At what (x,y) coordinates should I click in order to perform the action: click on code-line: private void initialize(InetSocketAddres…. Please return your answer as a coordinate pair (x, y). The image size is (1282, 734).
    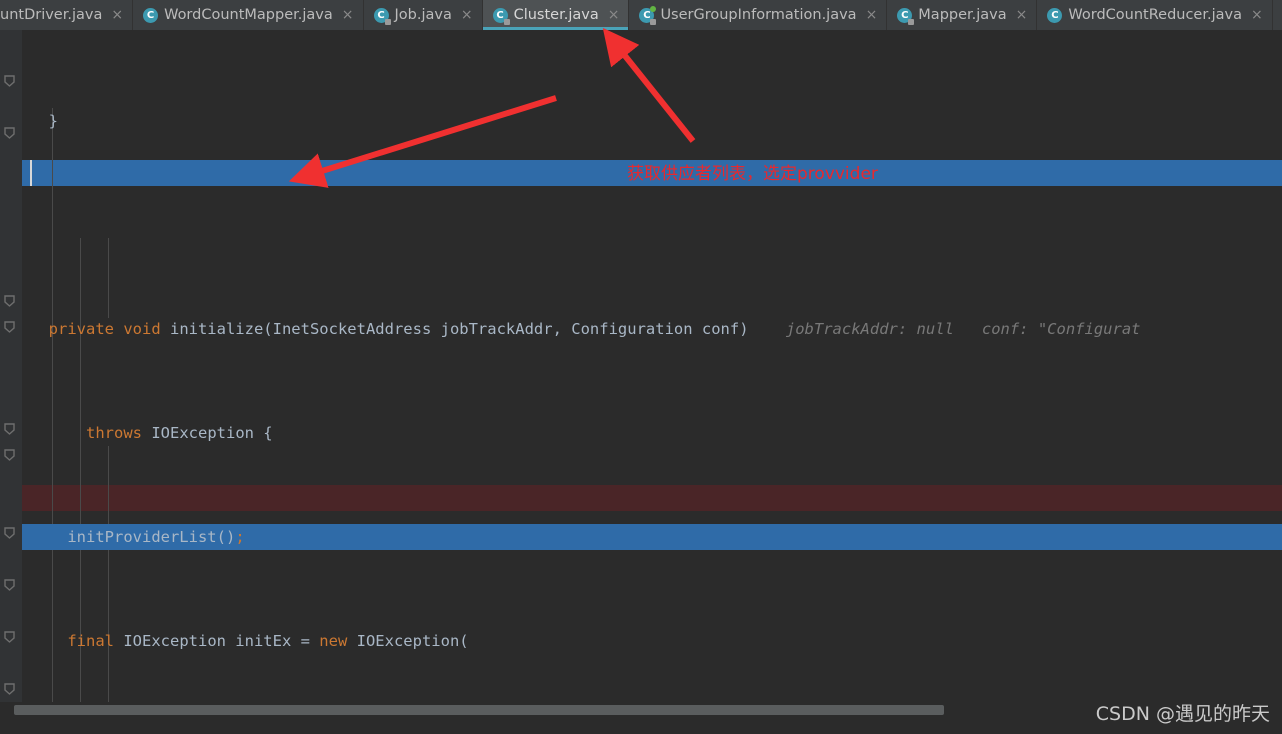
    Looking at the image, I should click on (585, 329).